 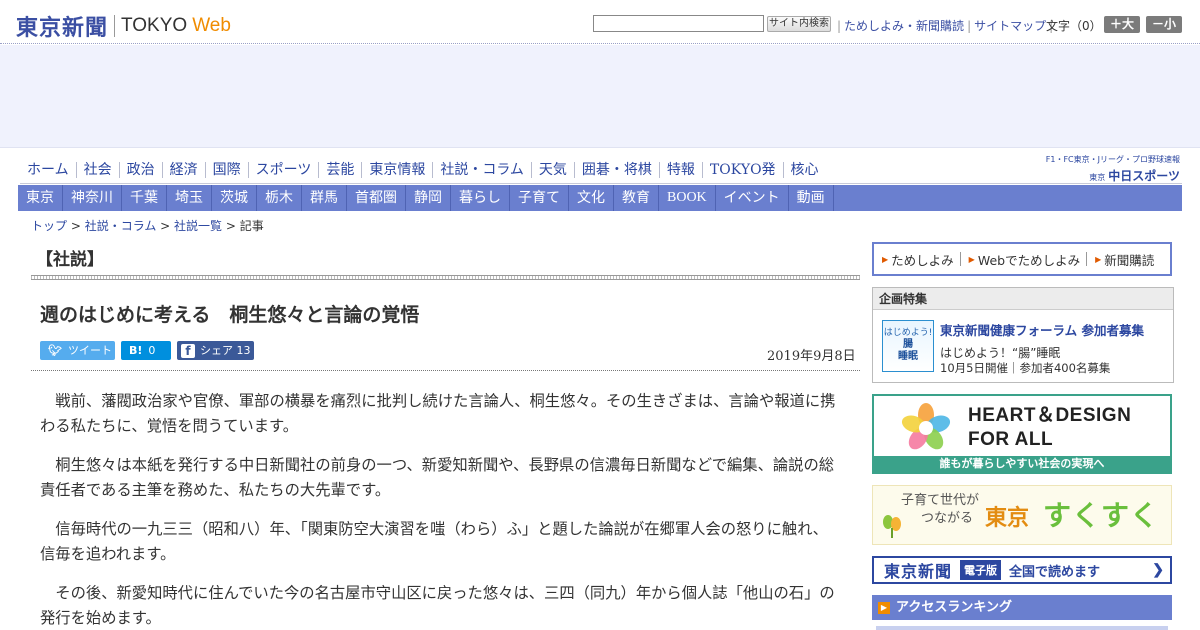 What do you see at coordinates (926, 426) in the screenshot?
I see `flower-logo-icon` at bounding box center [926, 426].